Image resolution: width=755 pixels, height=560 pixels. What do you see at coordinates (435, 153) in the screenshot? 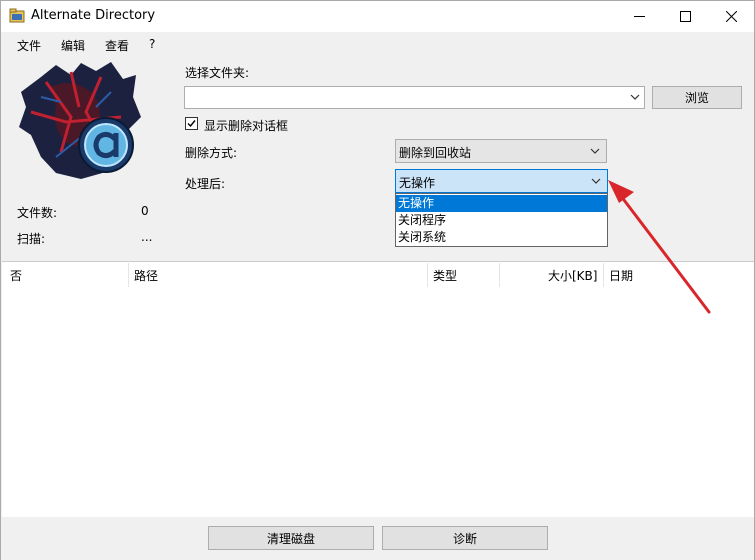
I see `delete-method-value: 删除到回收站` at bounding box center [435, 153].